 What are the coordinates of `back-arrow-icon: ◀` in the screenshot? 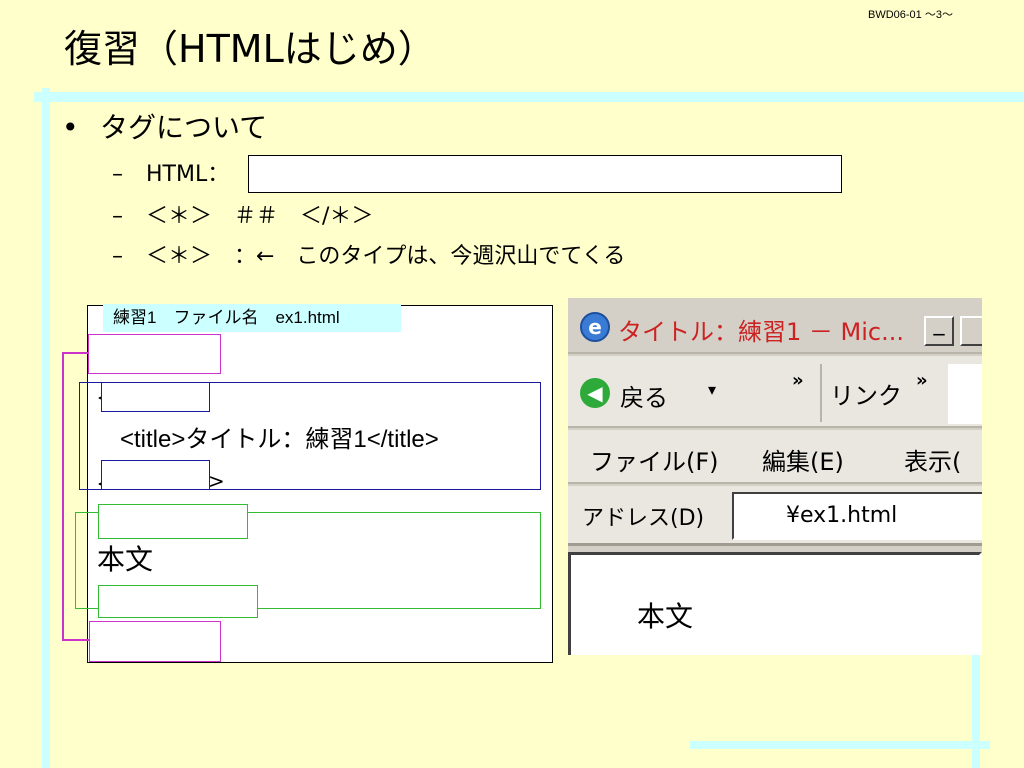 It's located at (595, 393).